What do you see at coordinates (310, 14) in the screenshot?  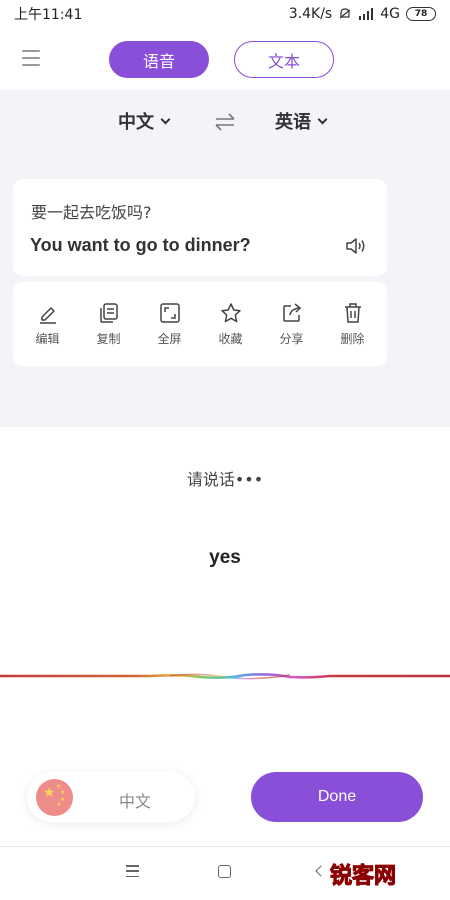 I see `network-speed: 3.4K/s` at bounding box center [310, 14].